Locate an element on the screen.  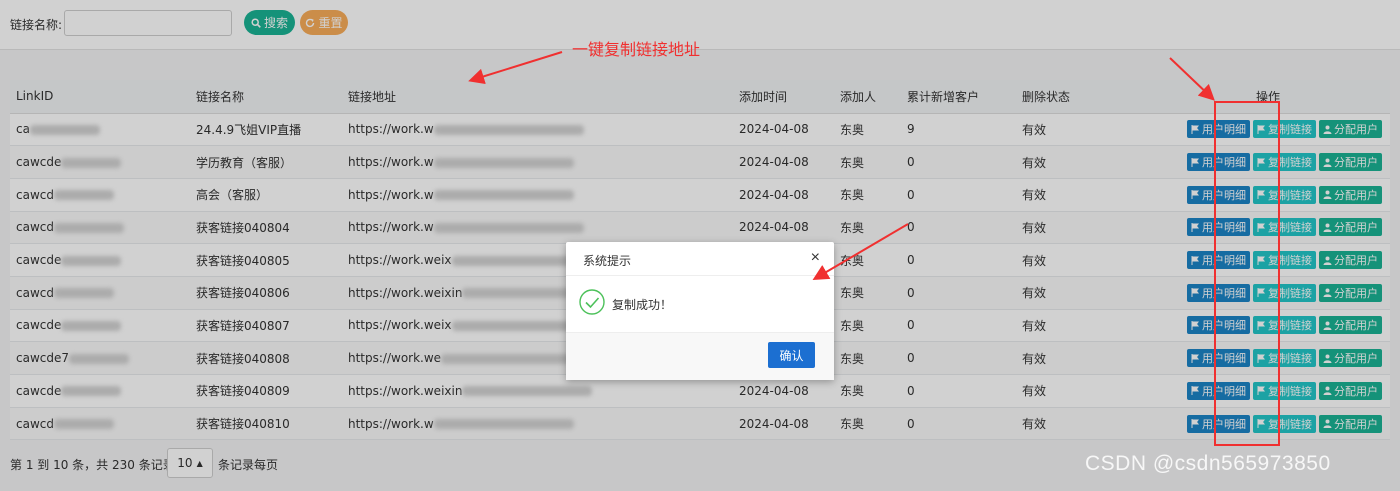
dialog-title: 系统提示 is located at coordinates (607, 261).